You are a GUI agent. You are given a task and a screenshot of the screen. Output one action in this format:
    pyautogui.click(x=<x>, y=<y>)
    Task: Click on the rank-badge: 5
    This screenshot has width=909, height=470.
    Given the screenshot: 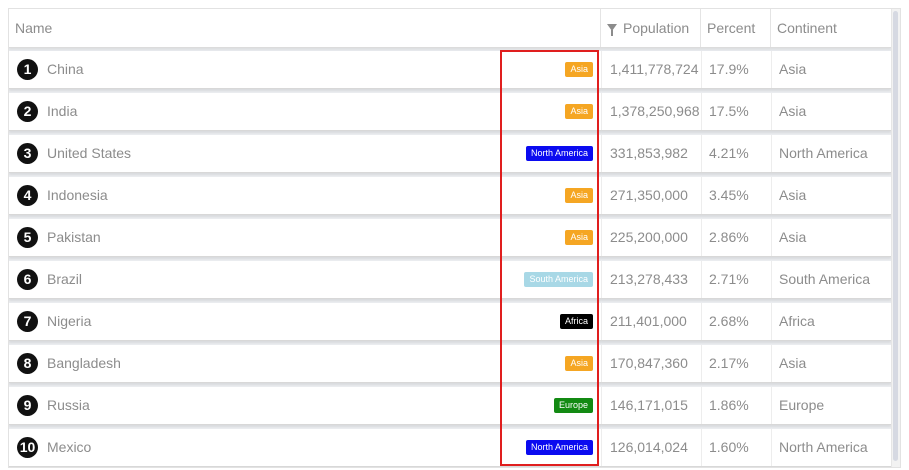 What is the action you would take?
    pyautogui.click(x=27, y=237)
    